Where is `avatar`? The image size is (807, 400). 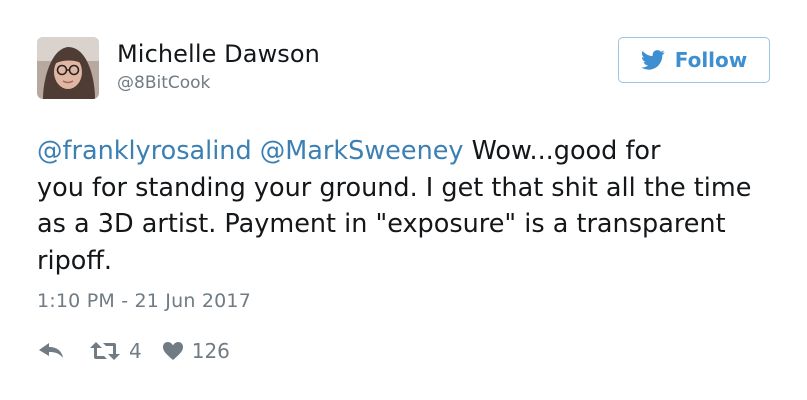
avatar is located at coordinates (68, 68).